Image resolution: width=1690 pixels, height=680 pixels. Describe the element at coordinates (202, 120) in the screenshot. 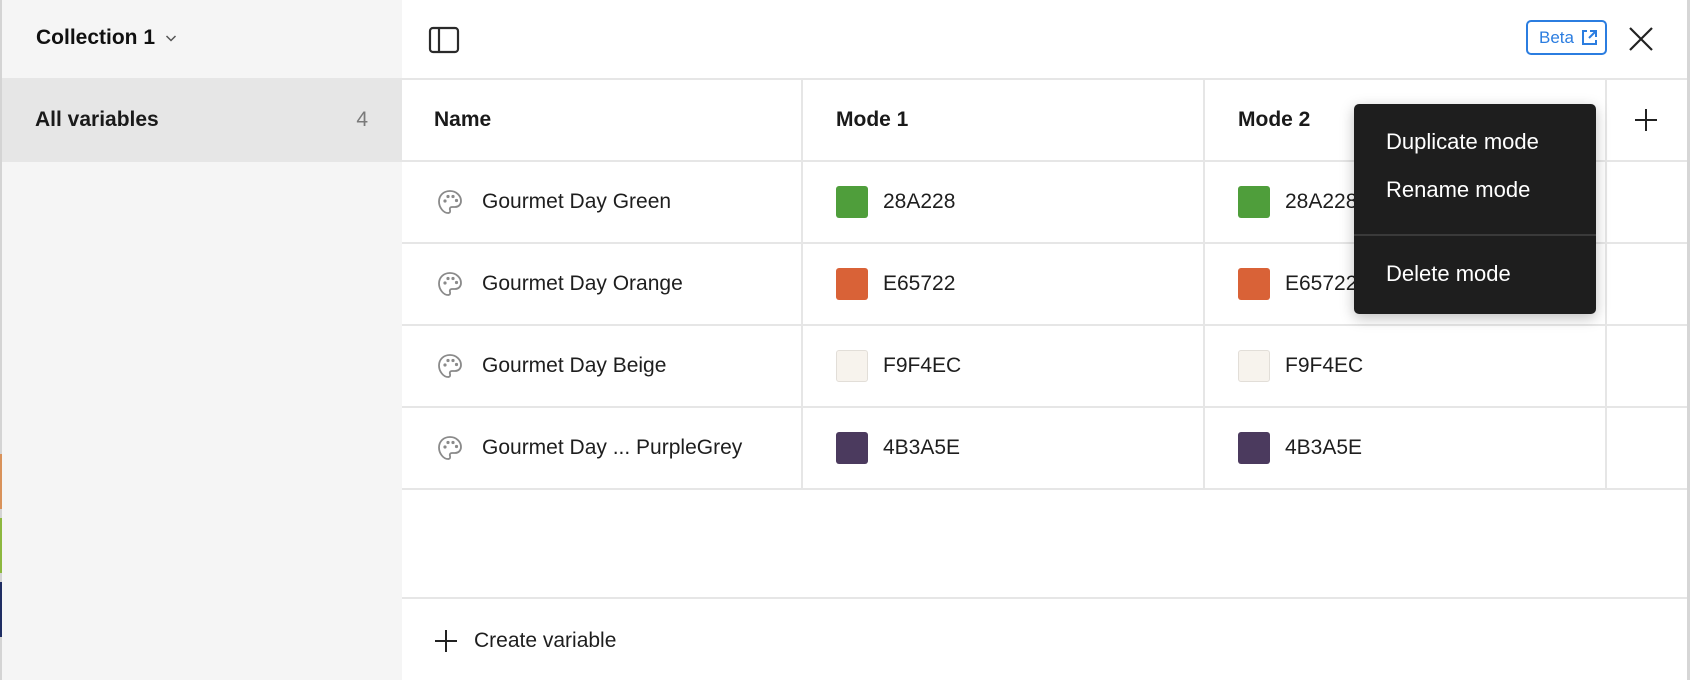

I see `sidebar-item-all-variables: All variables 4` at that location.